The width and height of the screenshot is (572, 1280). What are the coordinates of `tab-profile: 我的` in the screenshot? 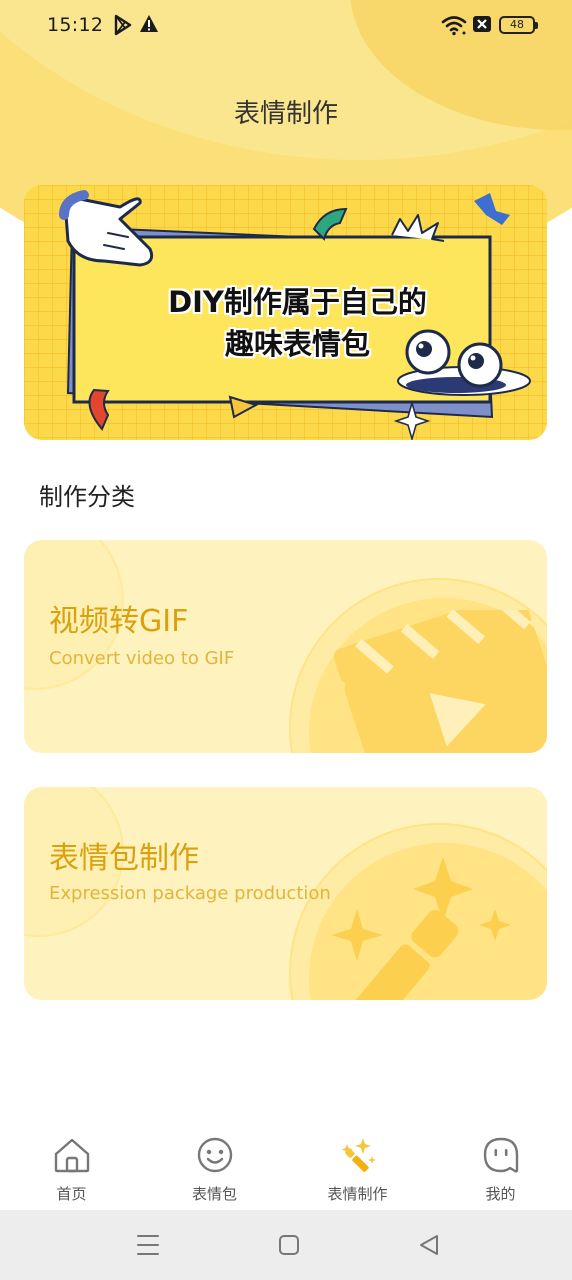 It's located at (500, 1166).